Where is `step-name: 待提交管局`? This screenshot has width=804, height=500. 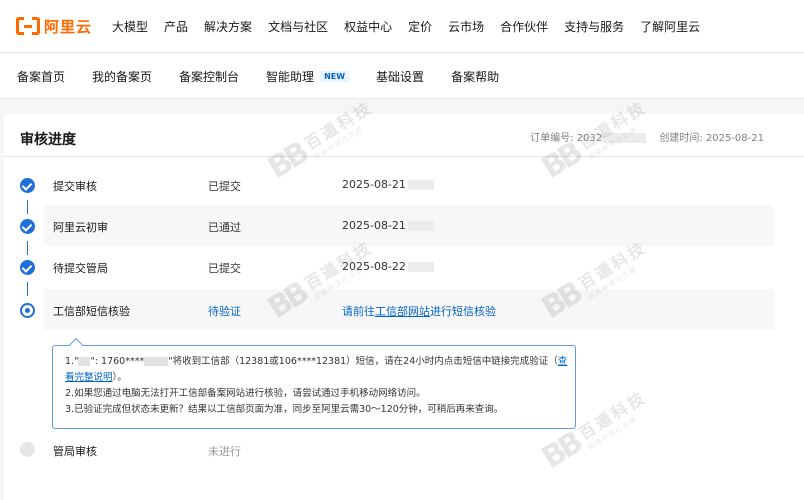
step-name: 待提交管局 is located at coordinates (80, 268).